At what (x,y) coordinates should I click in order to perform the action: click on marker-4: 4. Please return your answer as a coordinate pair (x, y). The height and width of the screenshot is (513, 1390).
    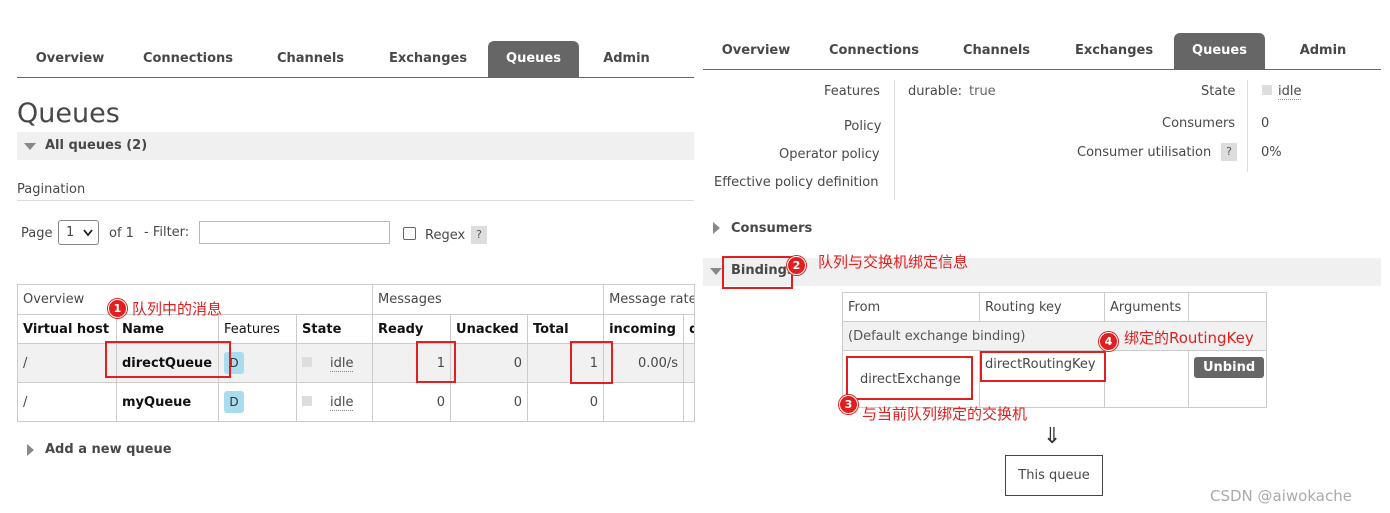
    Looking at the image, I should click on (1108, 341).